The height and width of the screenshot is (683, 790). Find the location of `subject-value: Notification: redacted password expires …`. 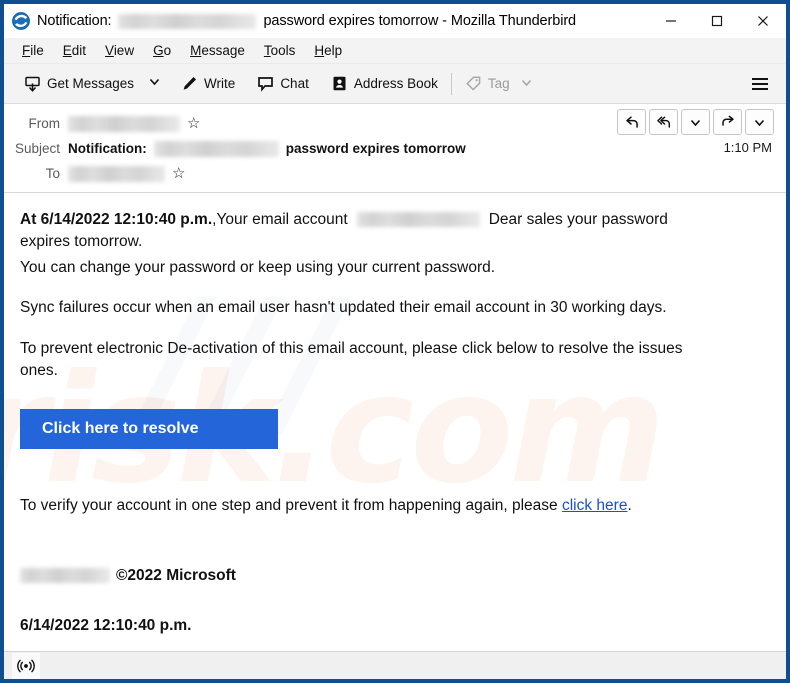

subject-value: Notification: redacted password expires … is located at coordinates (267, 148).